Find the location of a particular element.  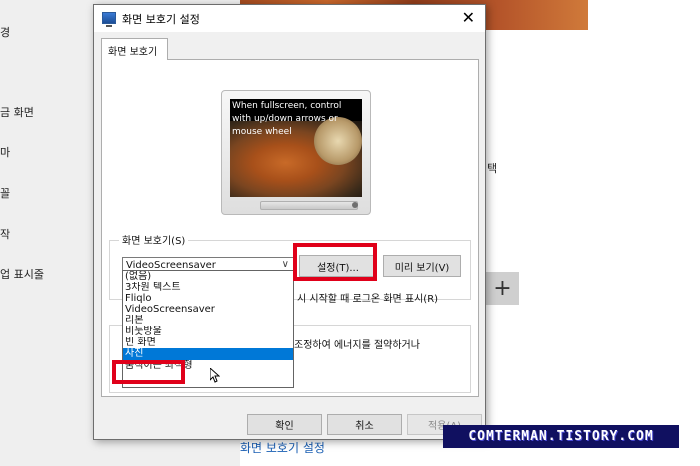

monitor-icon is located at coordinates (109, 19).